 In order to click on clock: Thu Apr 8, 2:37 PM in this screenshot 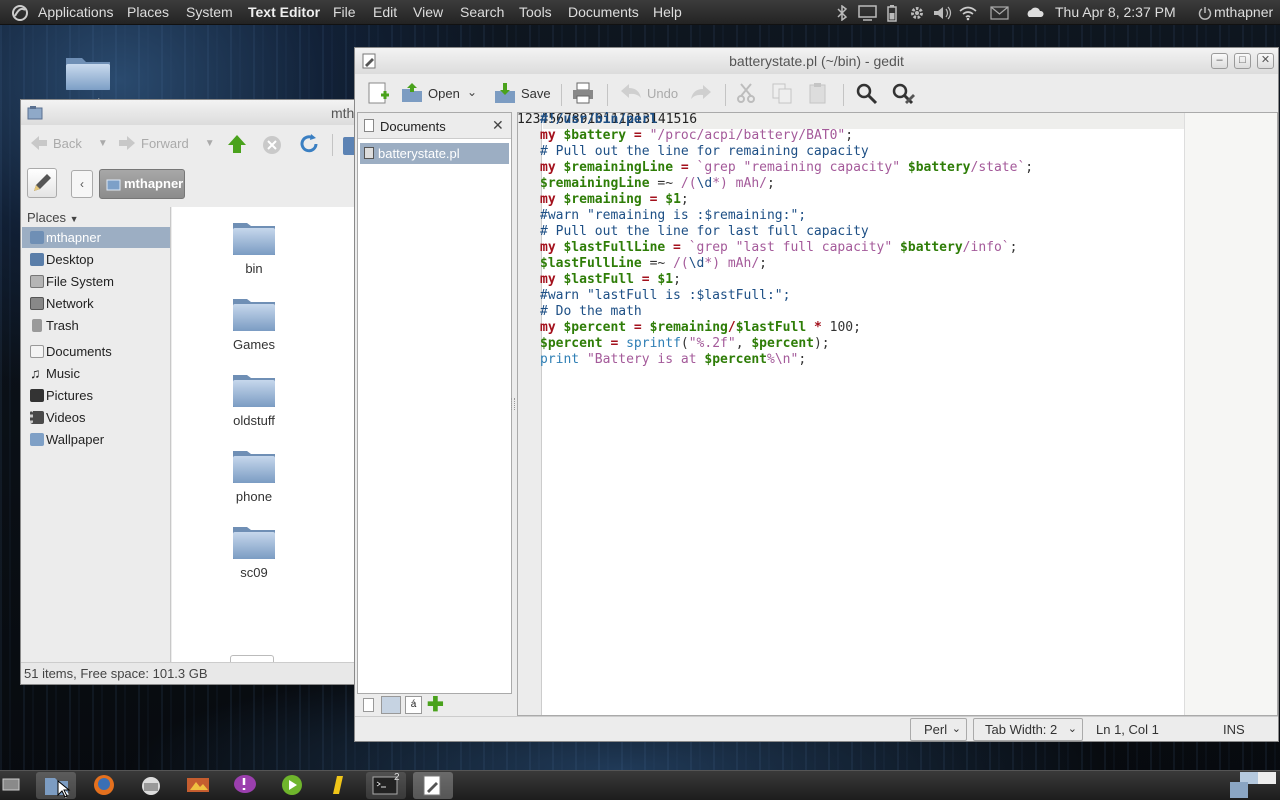, I will do `click(1115, 12)`.